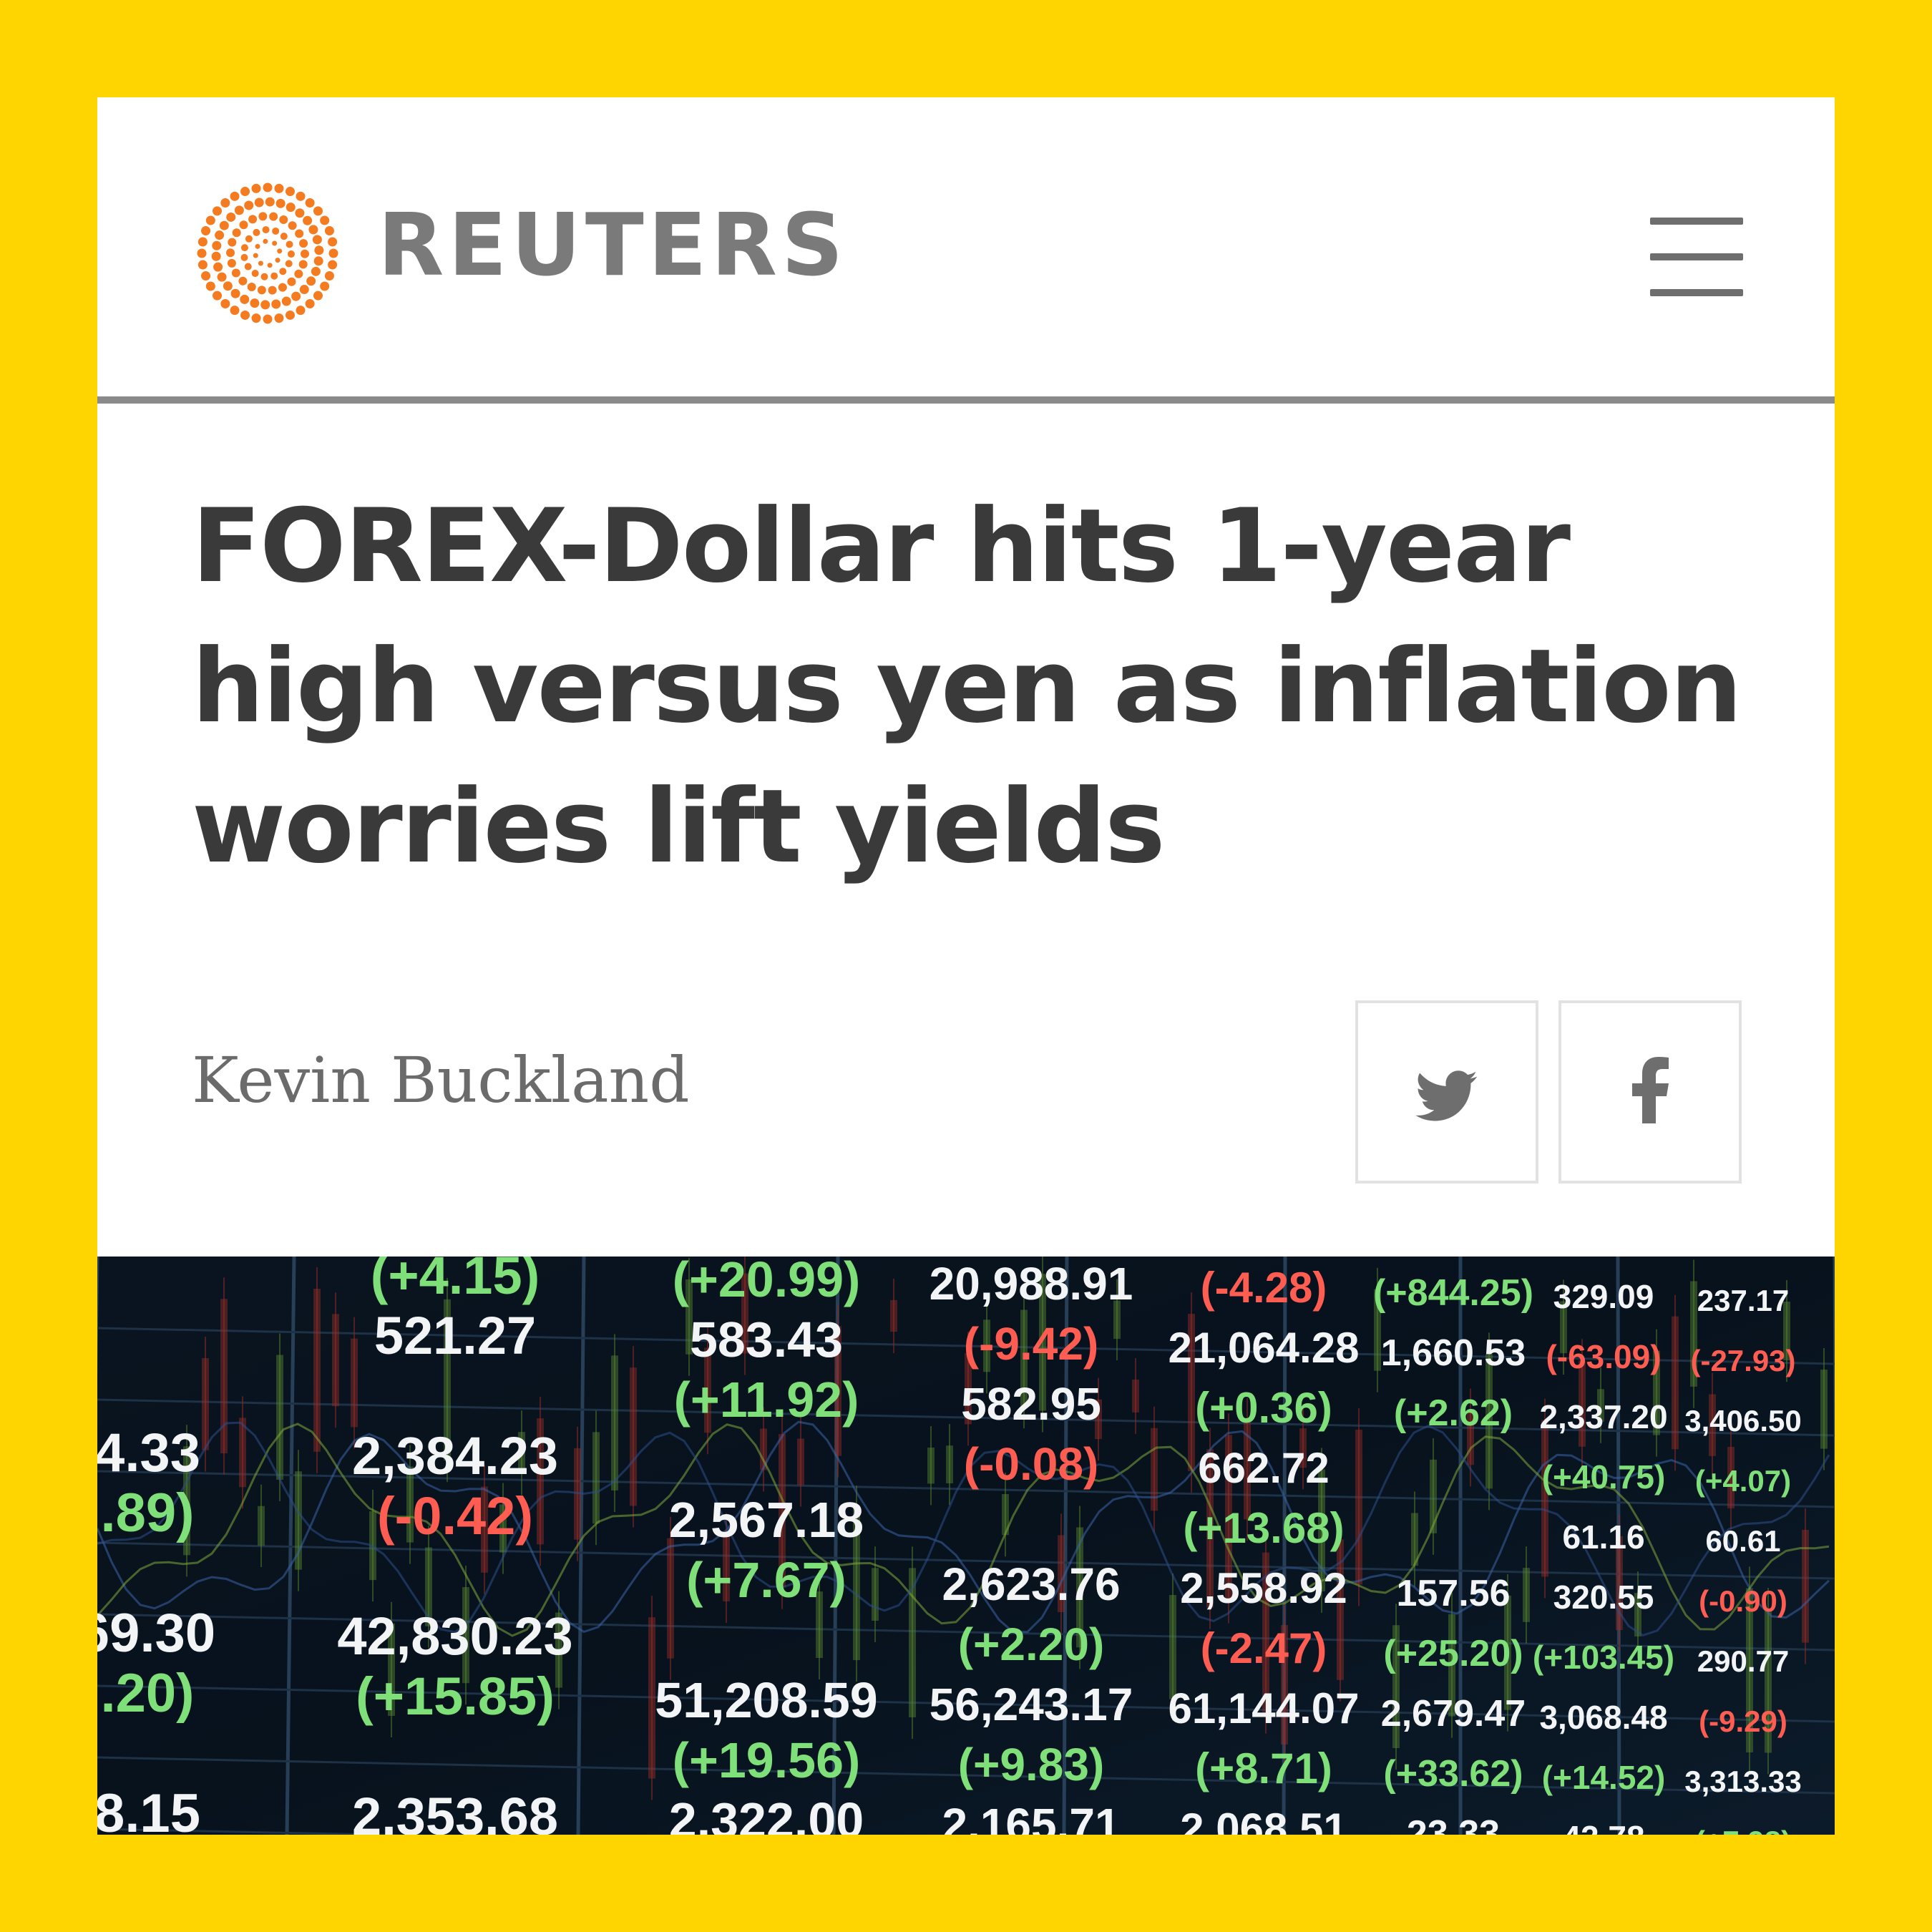 The width and height of the screenshot is (1932, 1932). What do you see at coordinates (1031, 1464) in the screenshot?
I see `ticker-value: (-0.08)` at bounding box center [1031, 1464].